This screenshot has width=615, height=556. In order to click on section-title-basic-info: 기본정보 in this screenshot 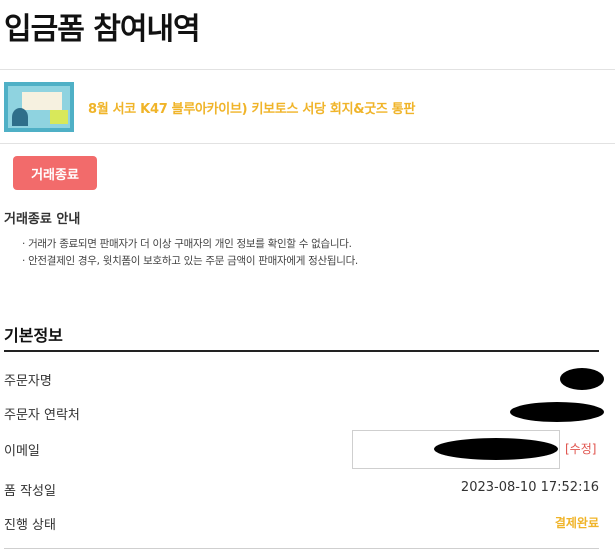, I will do `click(33, 335)`.